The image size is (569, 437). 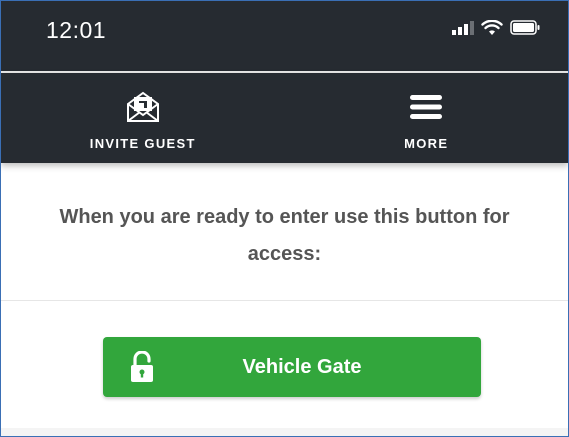 I want to click on signal-icon, so click(x=463, y=30).